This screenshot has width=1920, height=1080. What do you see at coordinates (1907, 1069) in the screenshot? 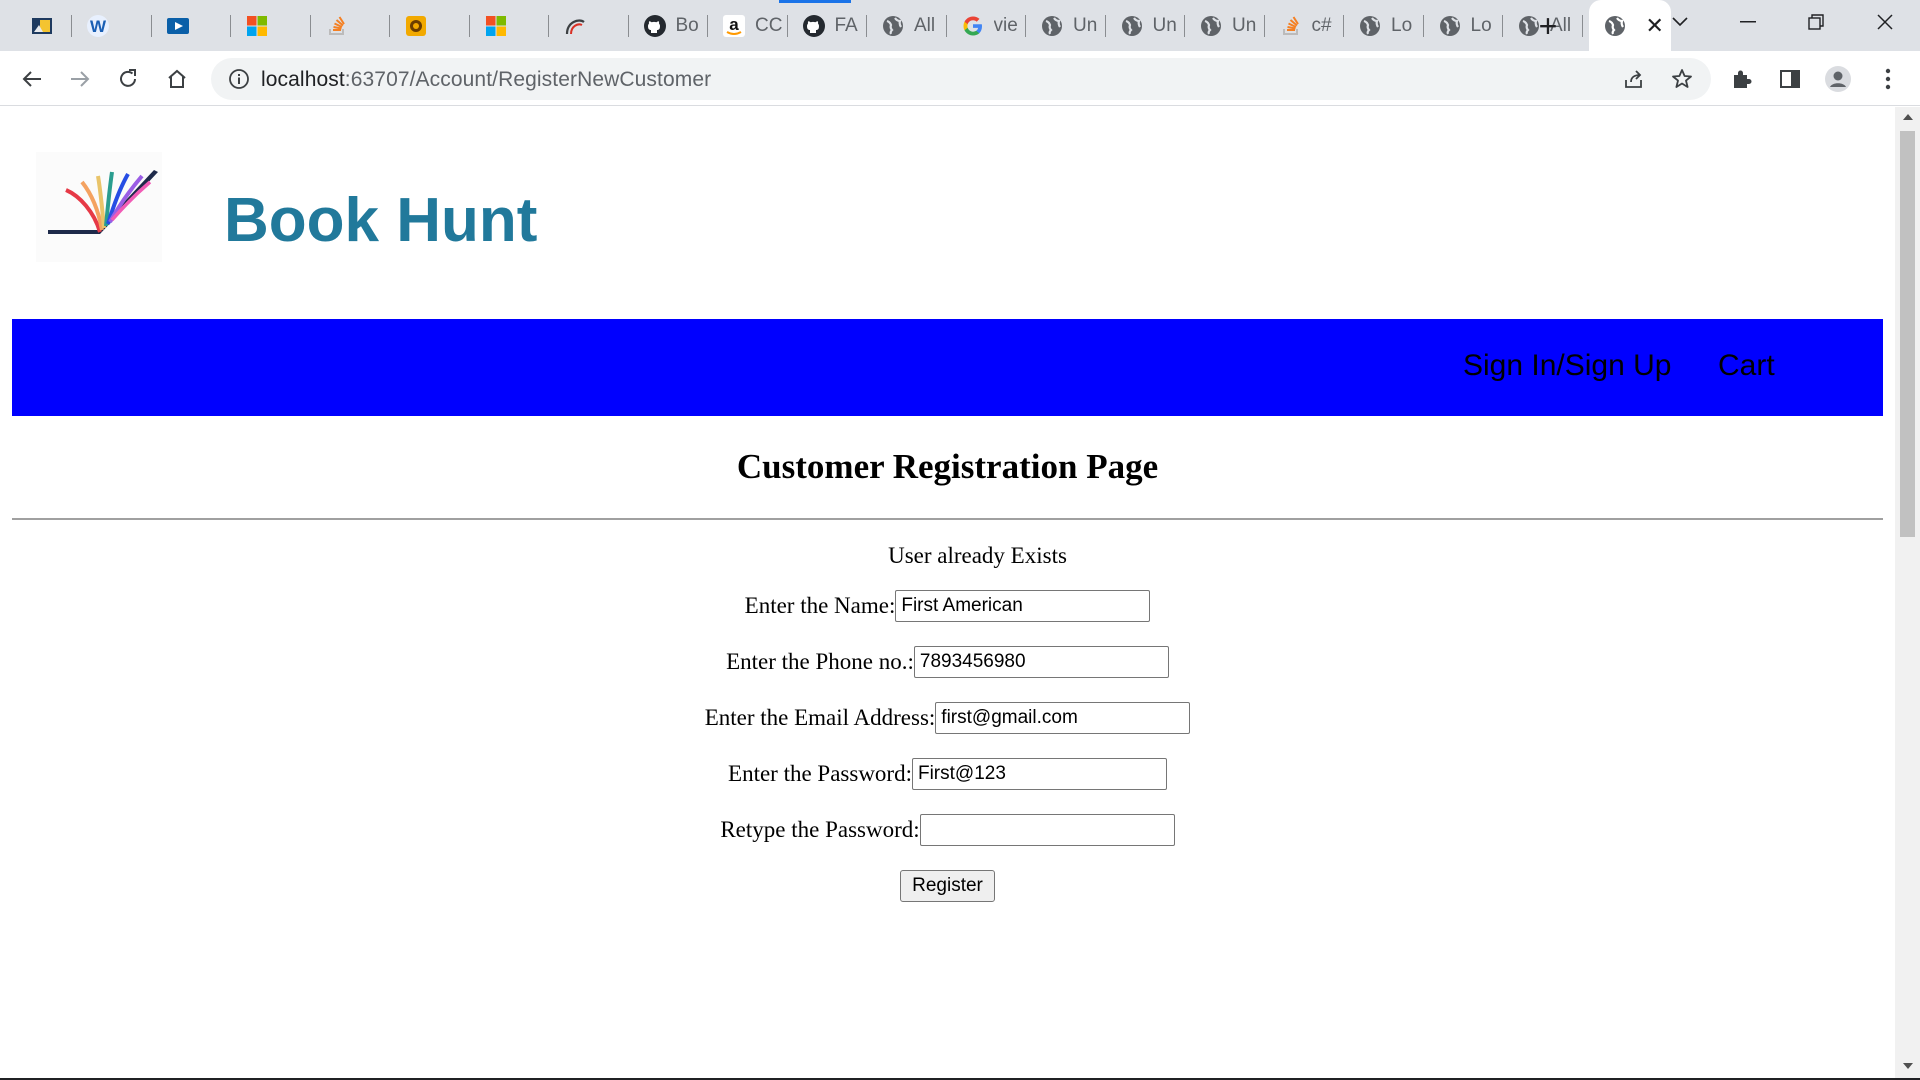
I see `scroll-down-arrow-icon` at bounding box center [1907, 1069].